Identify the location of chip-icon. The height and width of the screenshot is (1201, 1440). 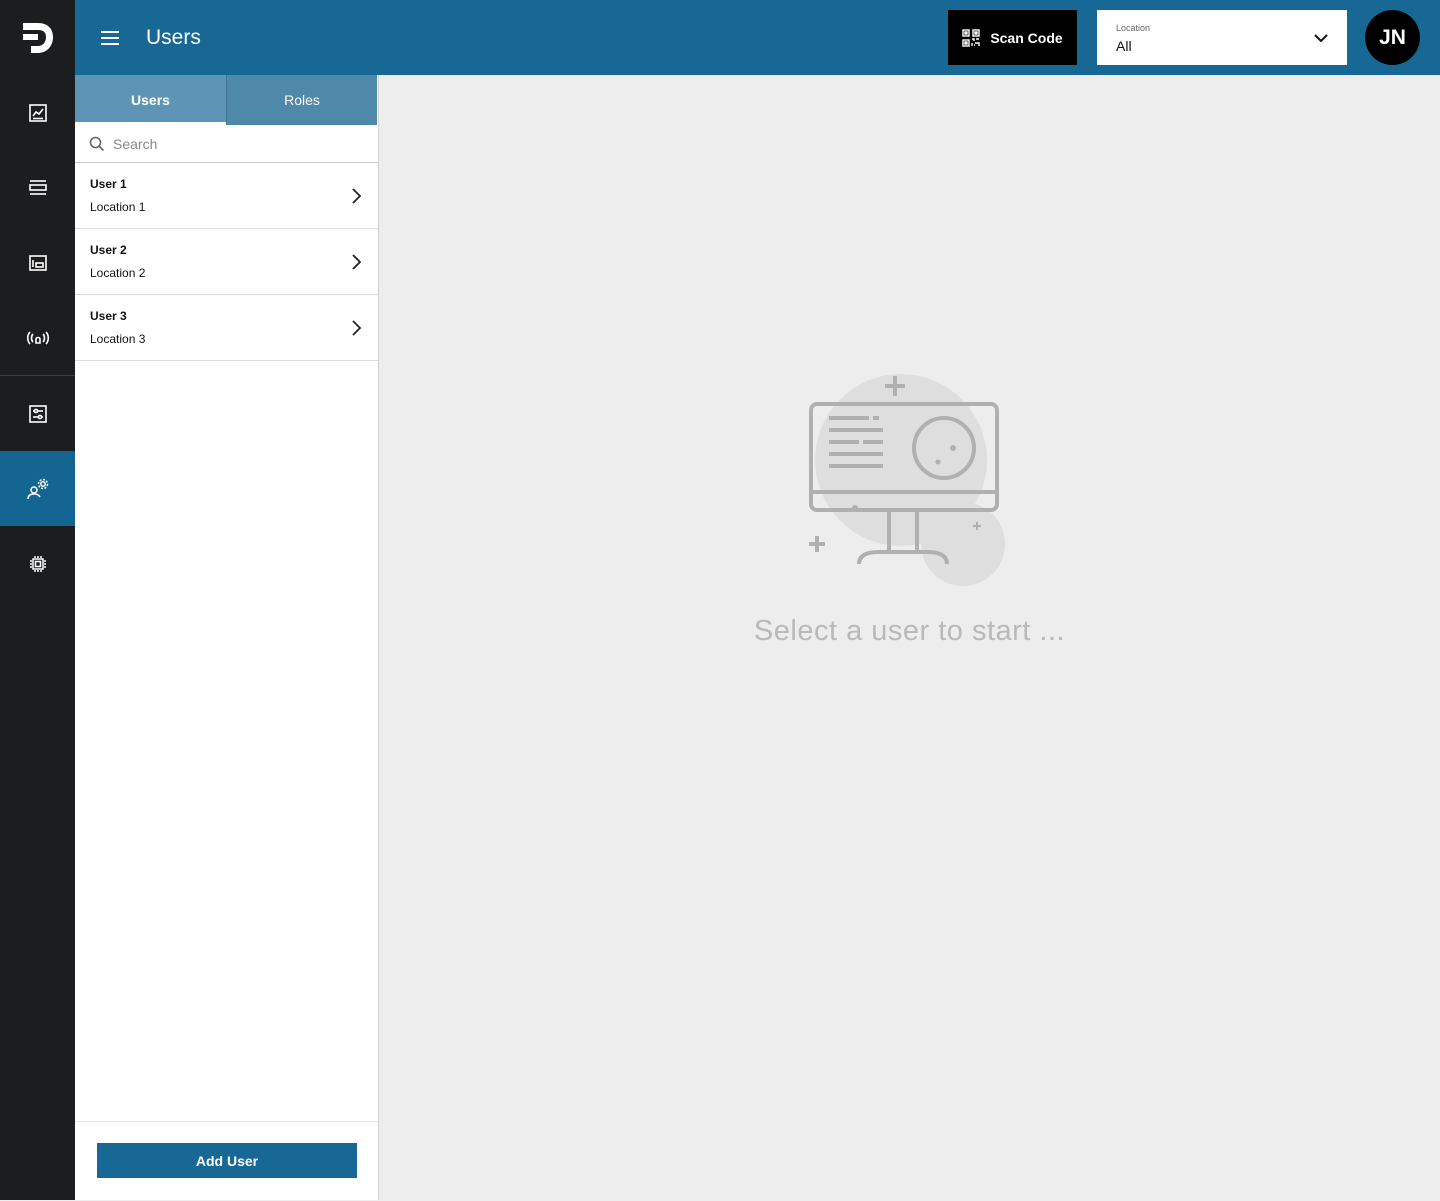
(37, 563).